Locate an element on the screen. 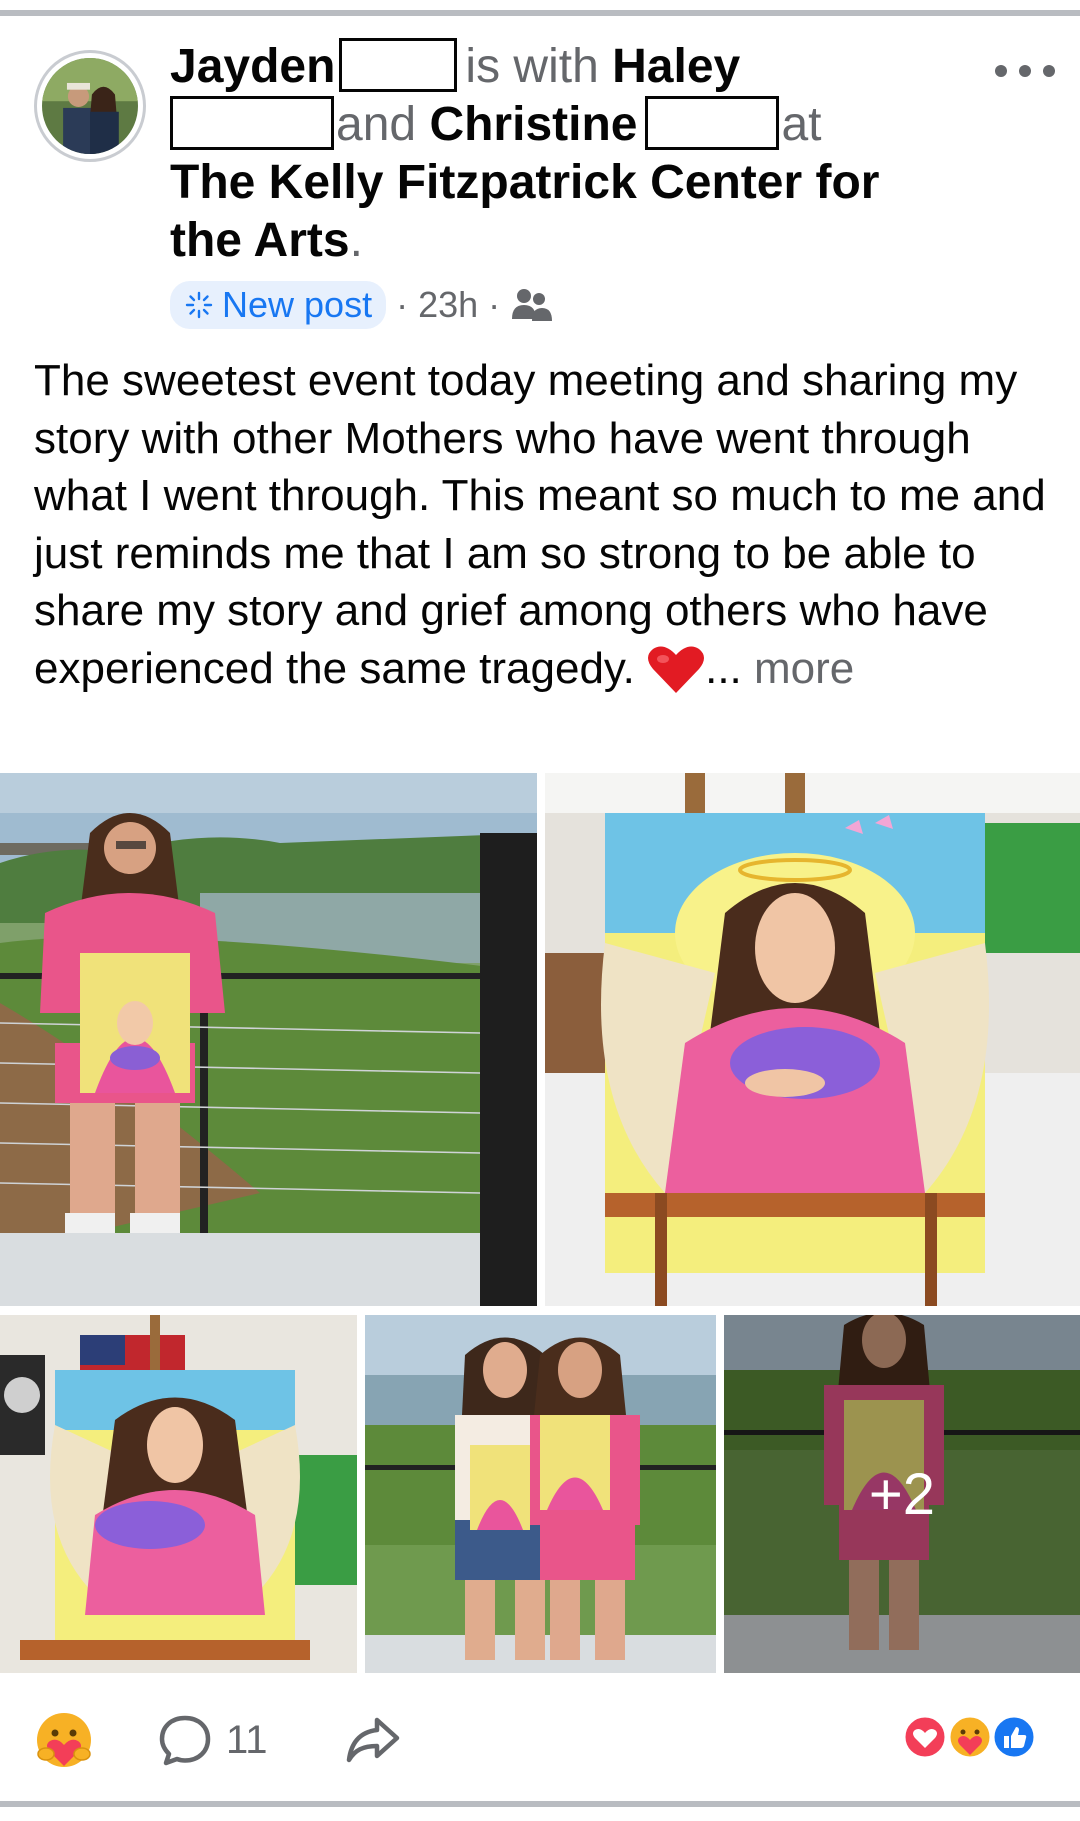  new-post-badge: New post is located at coordinates (278, 305).